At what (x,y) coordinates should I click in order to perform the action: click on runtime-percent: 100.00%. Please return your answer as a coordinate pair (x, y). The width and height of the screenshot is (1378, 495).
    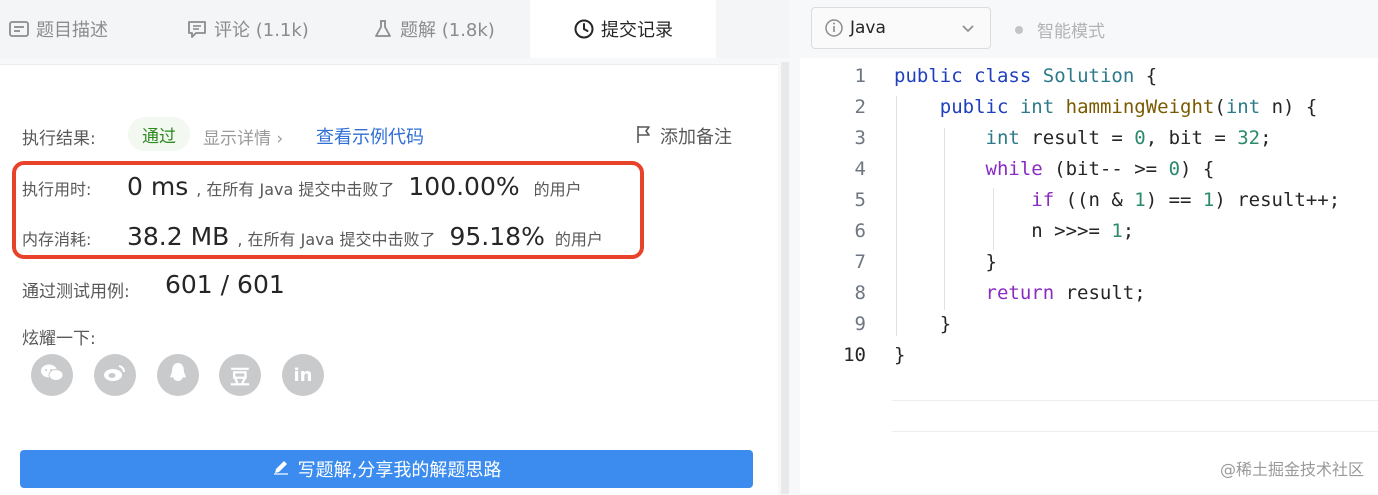
    Looking at the image, I should click on (464, 186).